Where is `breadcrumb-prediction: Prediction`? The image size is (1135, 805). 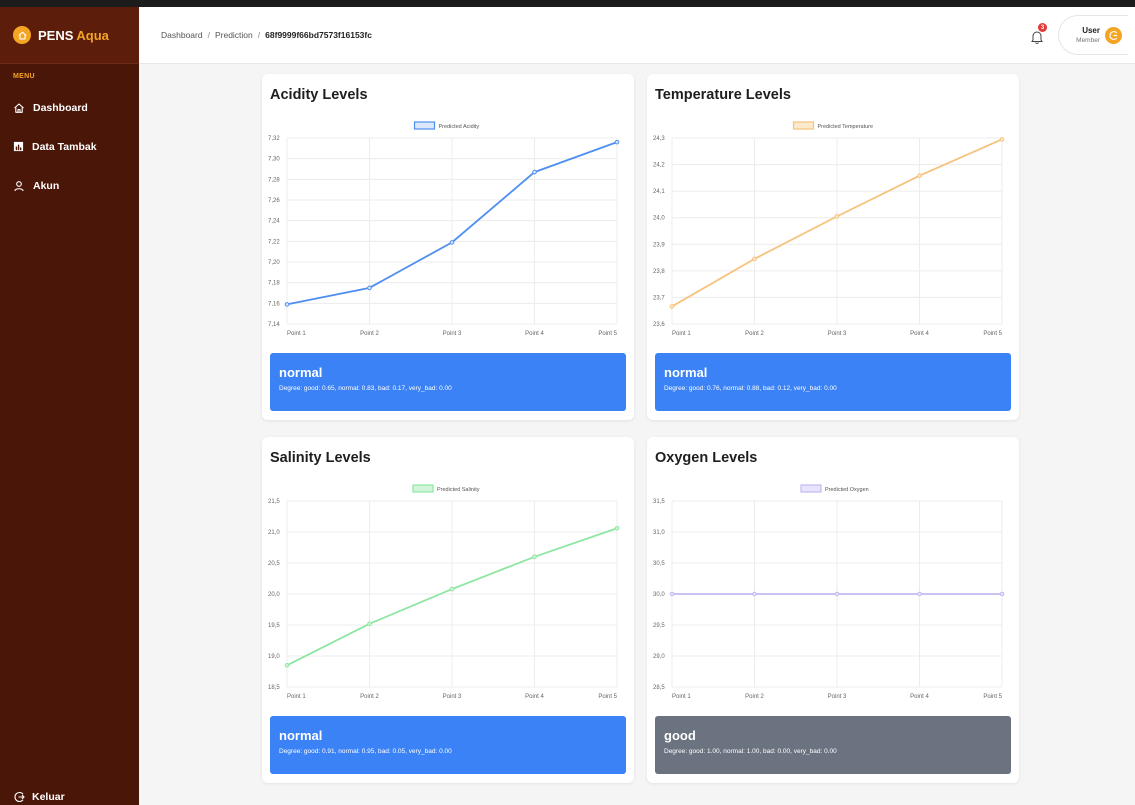 breadcrumb-prediction: Prediction is located at coordinates (234, 35).